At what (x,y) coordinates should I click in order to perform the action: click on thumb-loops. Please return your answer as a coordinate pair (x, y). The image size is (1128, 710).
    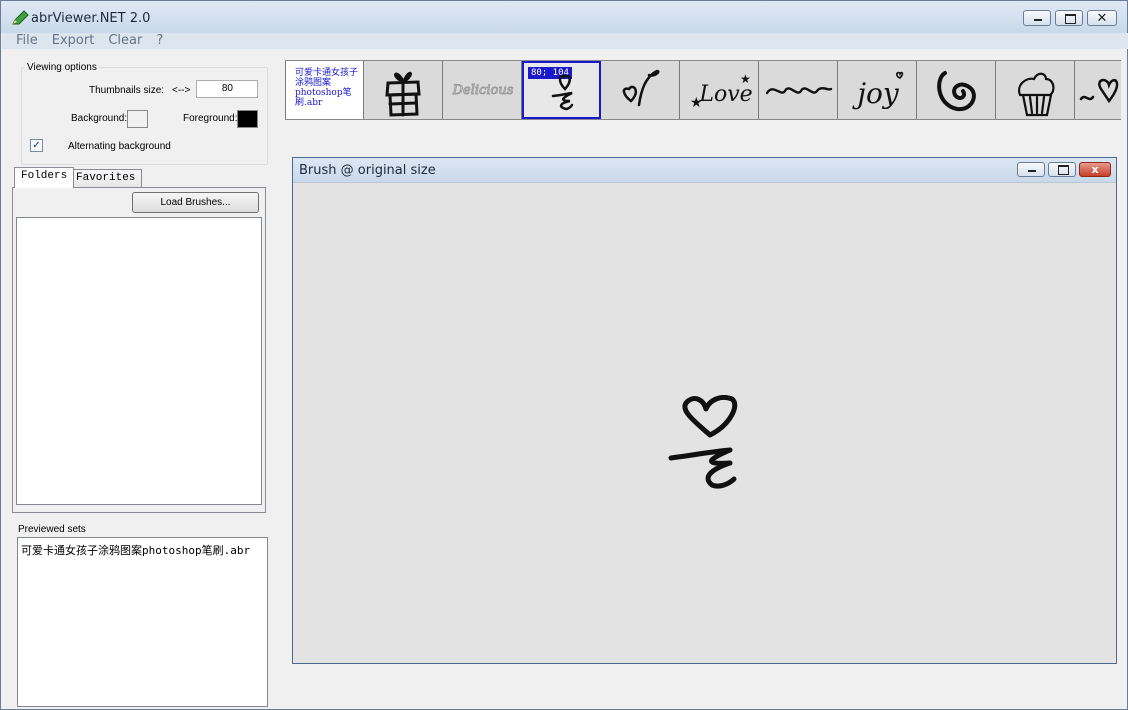
    Looking at the image, I should click on (798, 90).